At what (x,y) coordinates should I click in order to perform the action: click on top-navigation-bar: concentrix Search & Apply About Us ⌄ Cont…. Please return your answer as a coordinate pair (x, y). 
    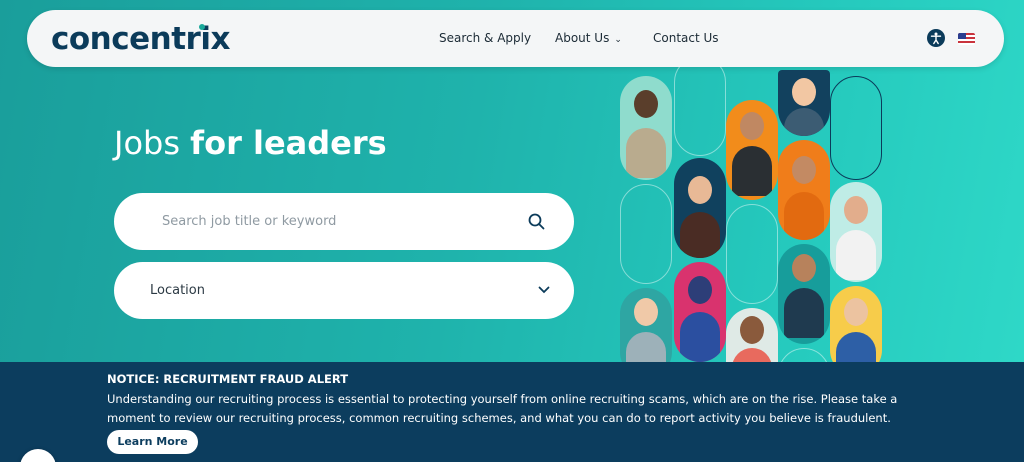
    Looking at the image, I should click on (515, 38).